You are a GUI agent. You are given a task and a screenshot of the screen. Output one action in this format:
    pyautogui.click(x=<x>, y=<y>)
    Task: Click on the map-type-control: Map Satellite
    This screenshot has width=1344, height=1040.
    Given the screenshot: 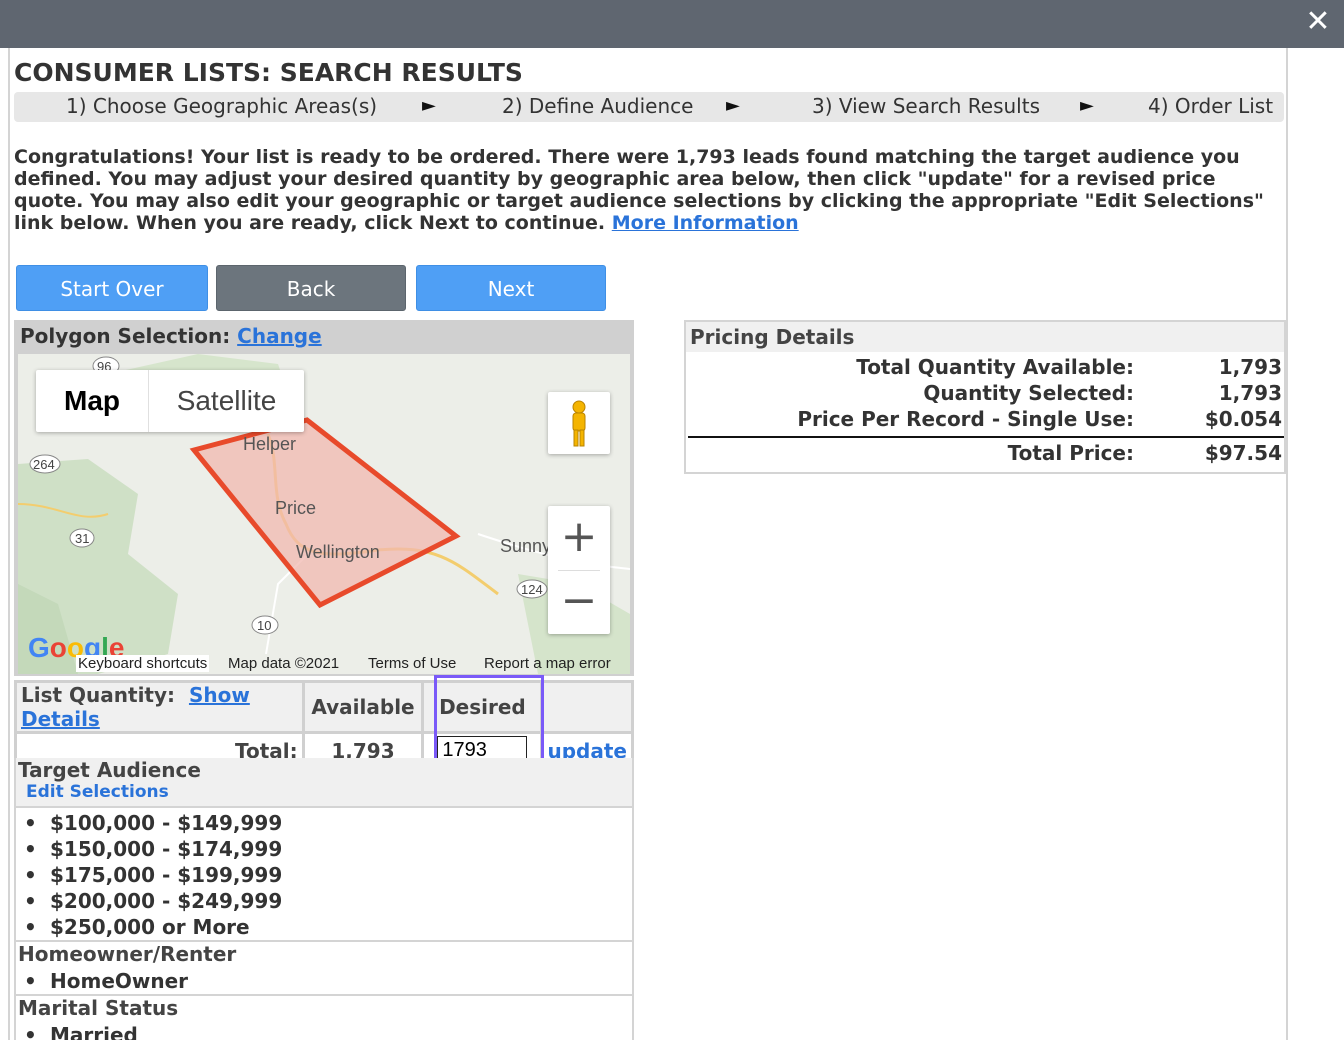 What is the action you would take?
    pyautogui.click(x=170, y=401)
    